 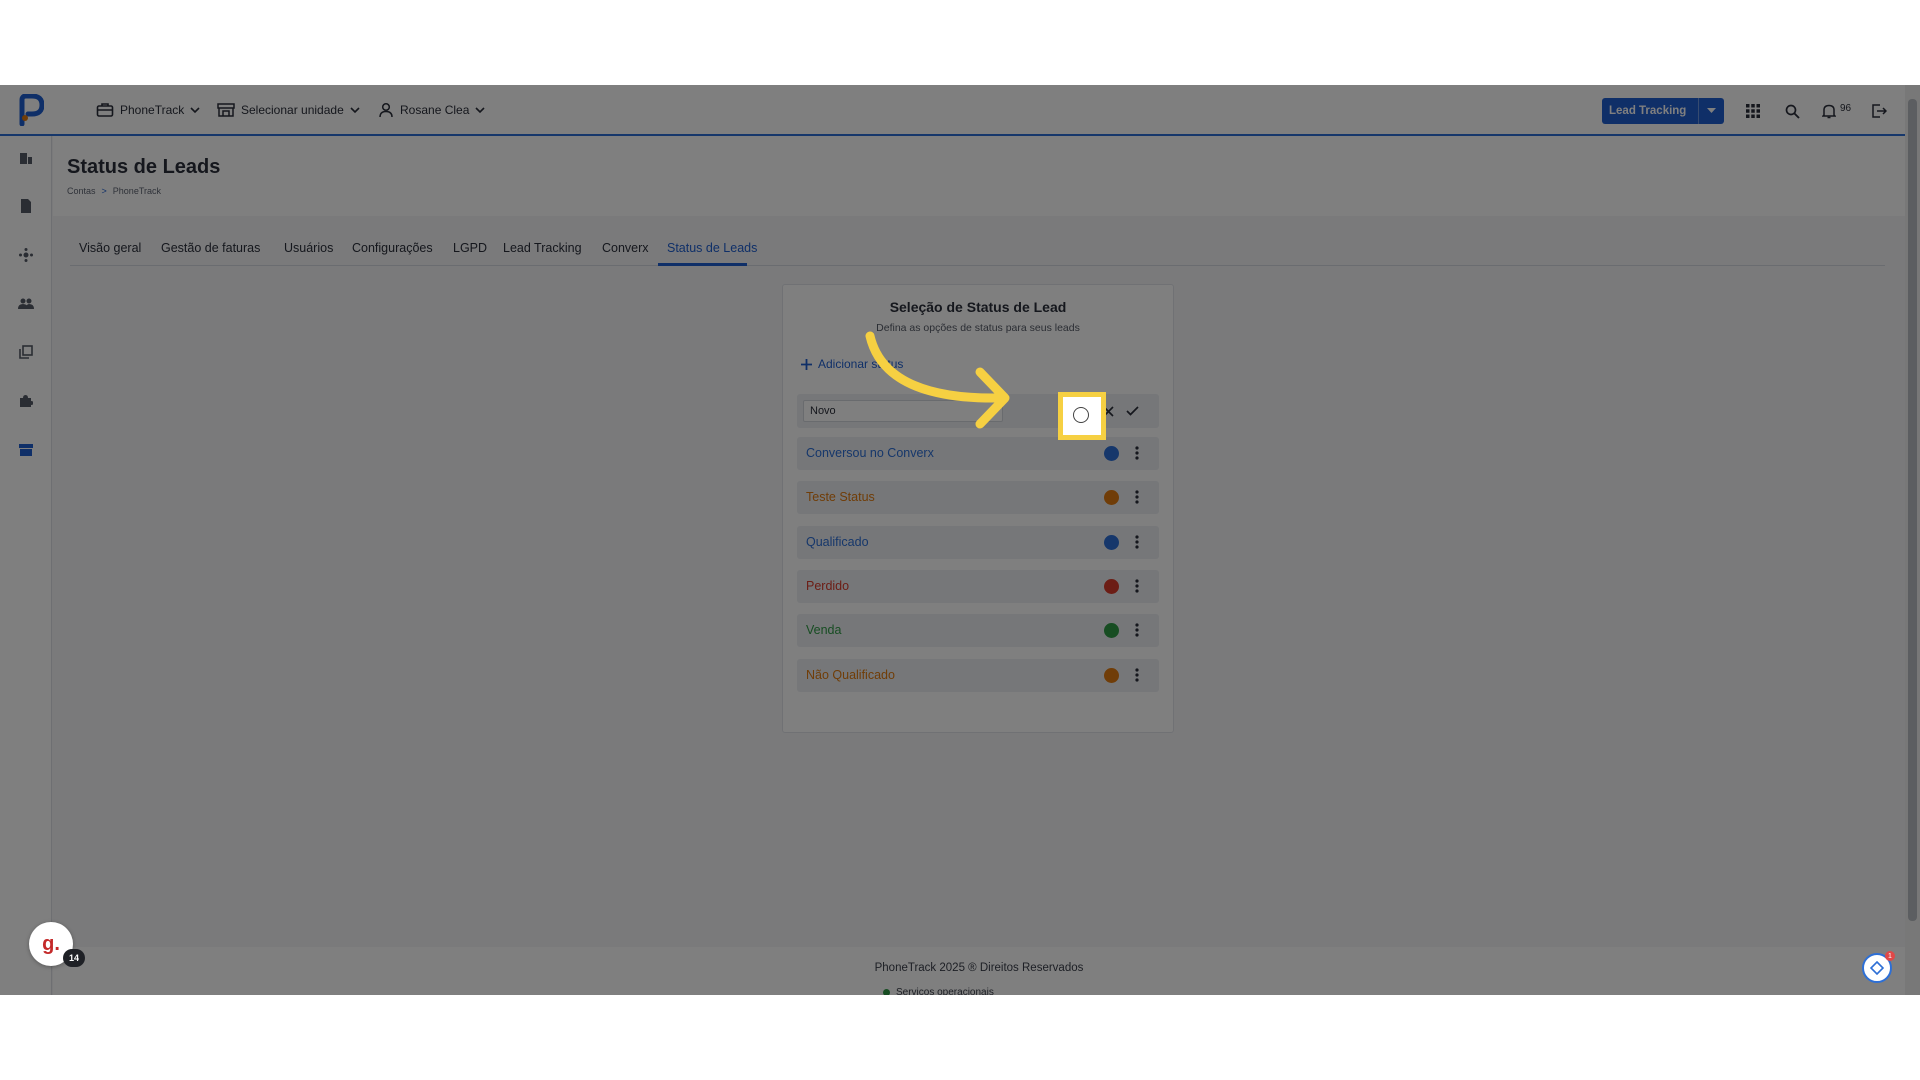 I want to click on notifications-button, so click(x=1829, y=111).